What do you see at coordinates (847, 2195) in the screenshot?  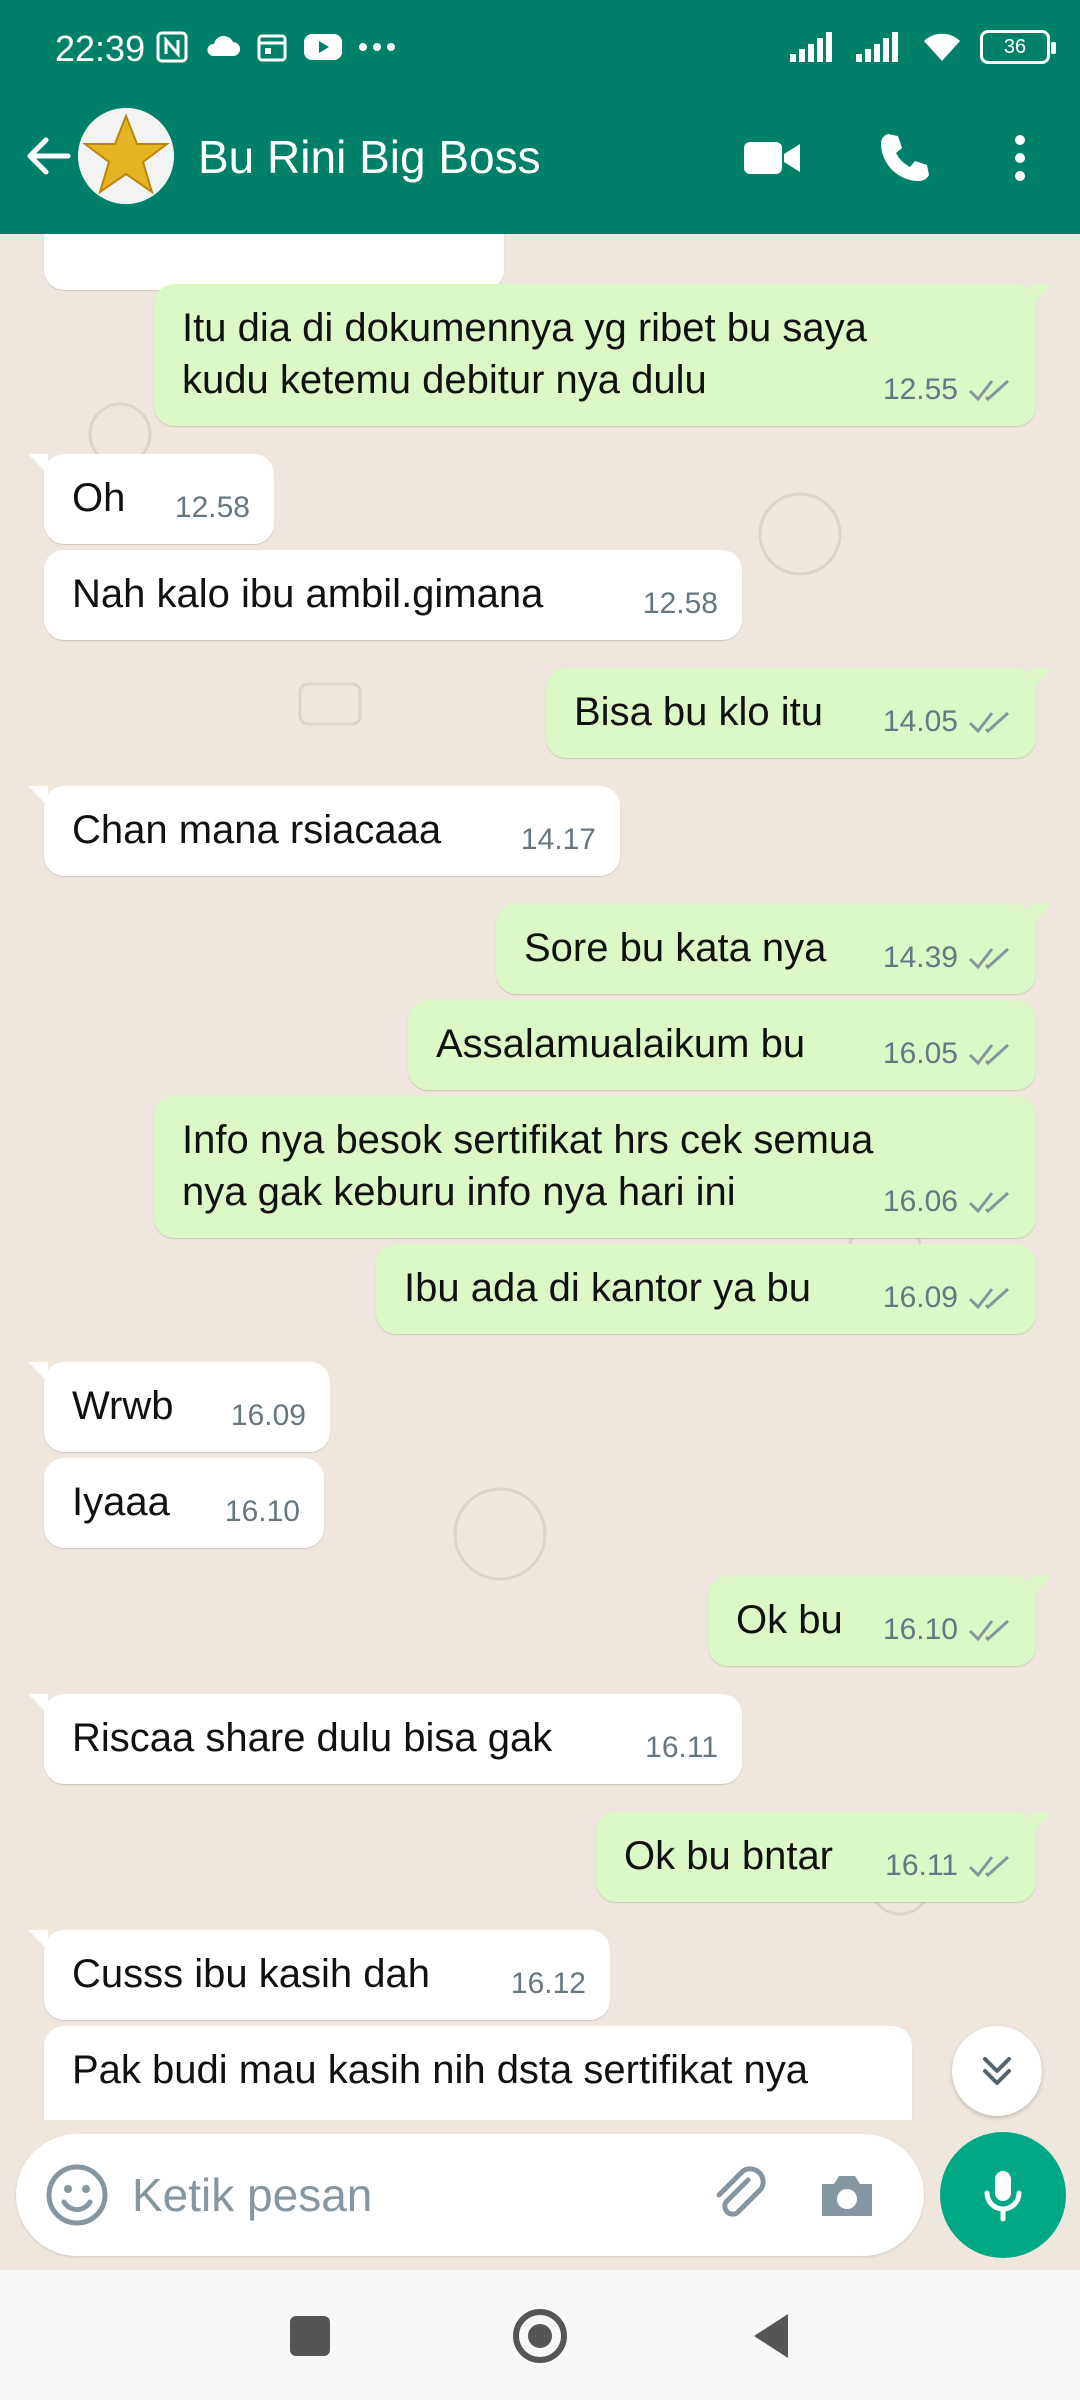 I see `camera-icon` at bounding box center [847, 2195].